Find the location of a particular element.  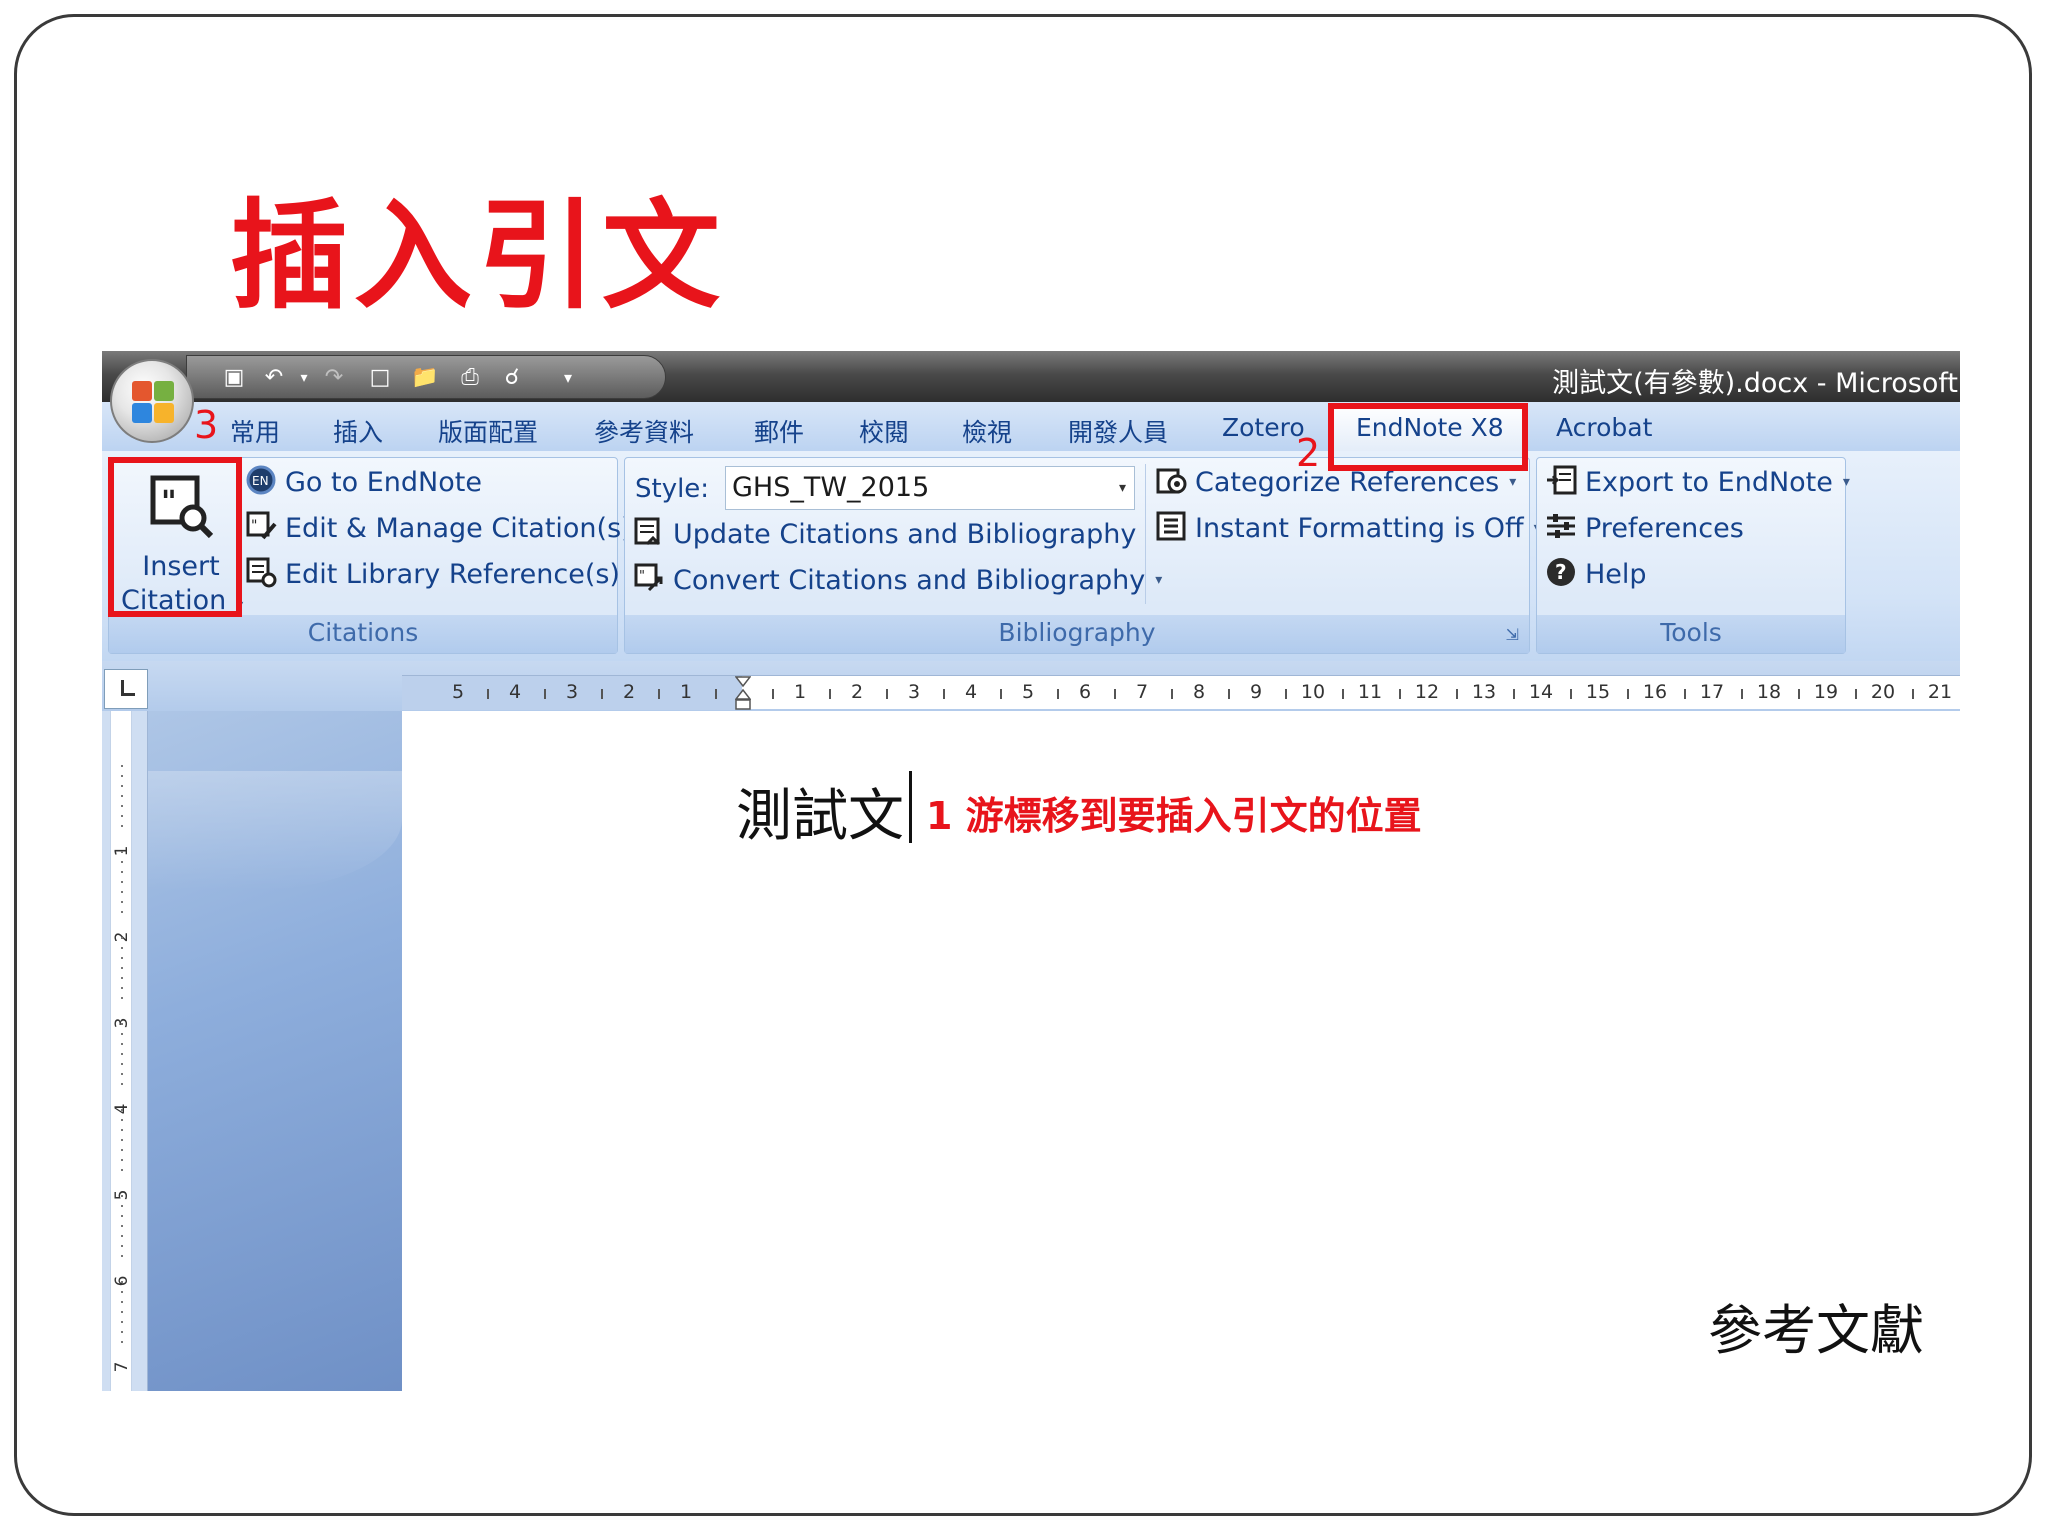

bibliography-group-label-text: Bibliography is located at coordinates (1077, 632).